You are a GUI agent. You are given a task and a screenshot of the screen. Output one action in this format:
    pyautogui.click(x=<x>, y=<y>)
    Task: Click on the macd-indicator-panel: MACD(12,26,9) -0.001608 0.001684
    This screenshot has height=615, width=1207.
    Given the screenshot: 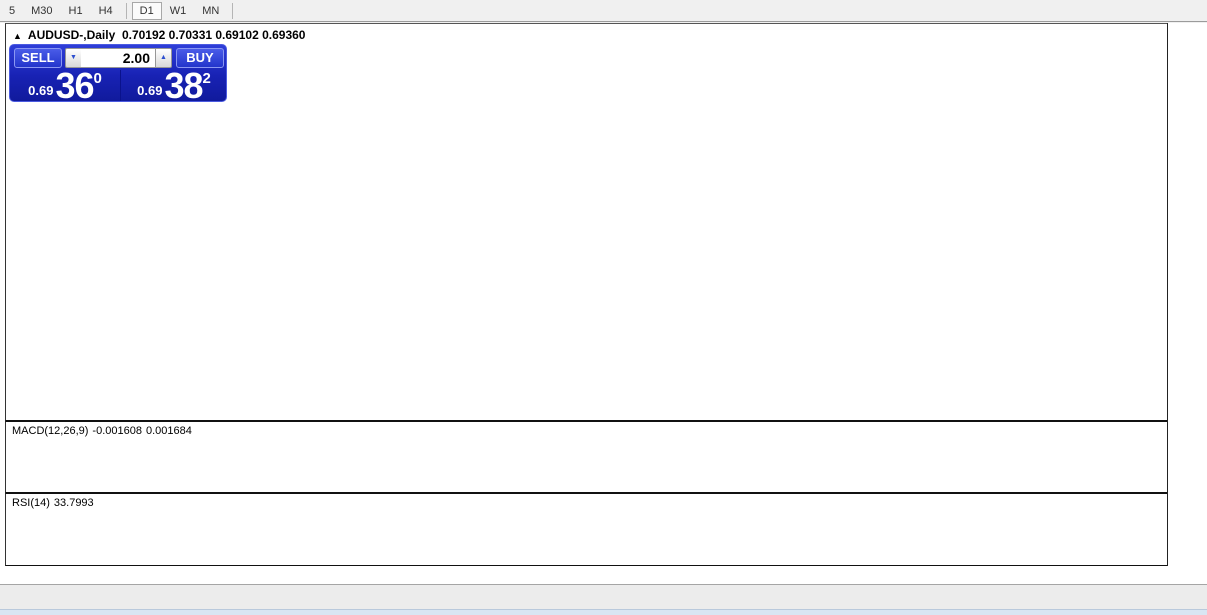 What is the action you would take?
    pyautogui.click(x=586, y=457)
    